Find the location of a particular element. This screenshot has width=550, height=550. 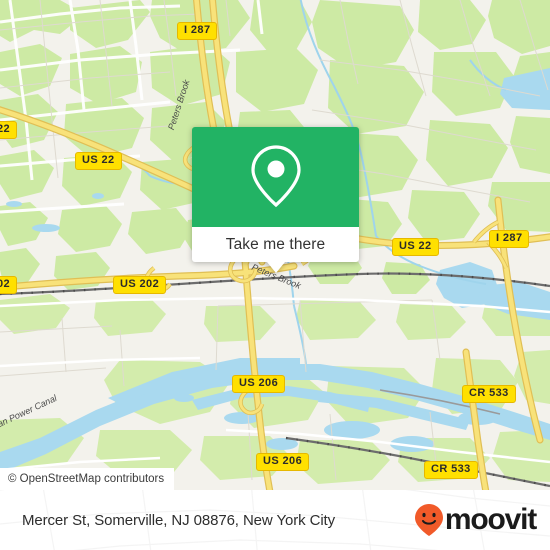

take-me-there-button: Take me there is located at coordinates (275, 244).